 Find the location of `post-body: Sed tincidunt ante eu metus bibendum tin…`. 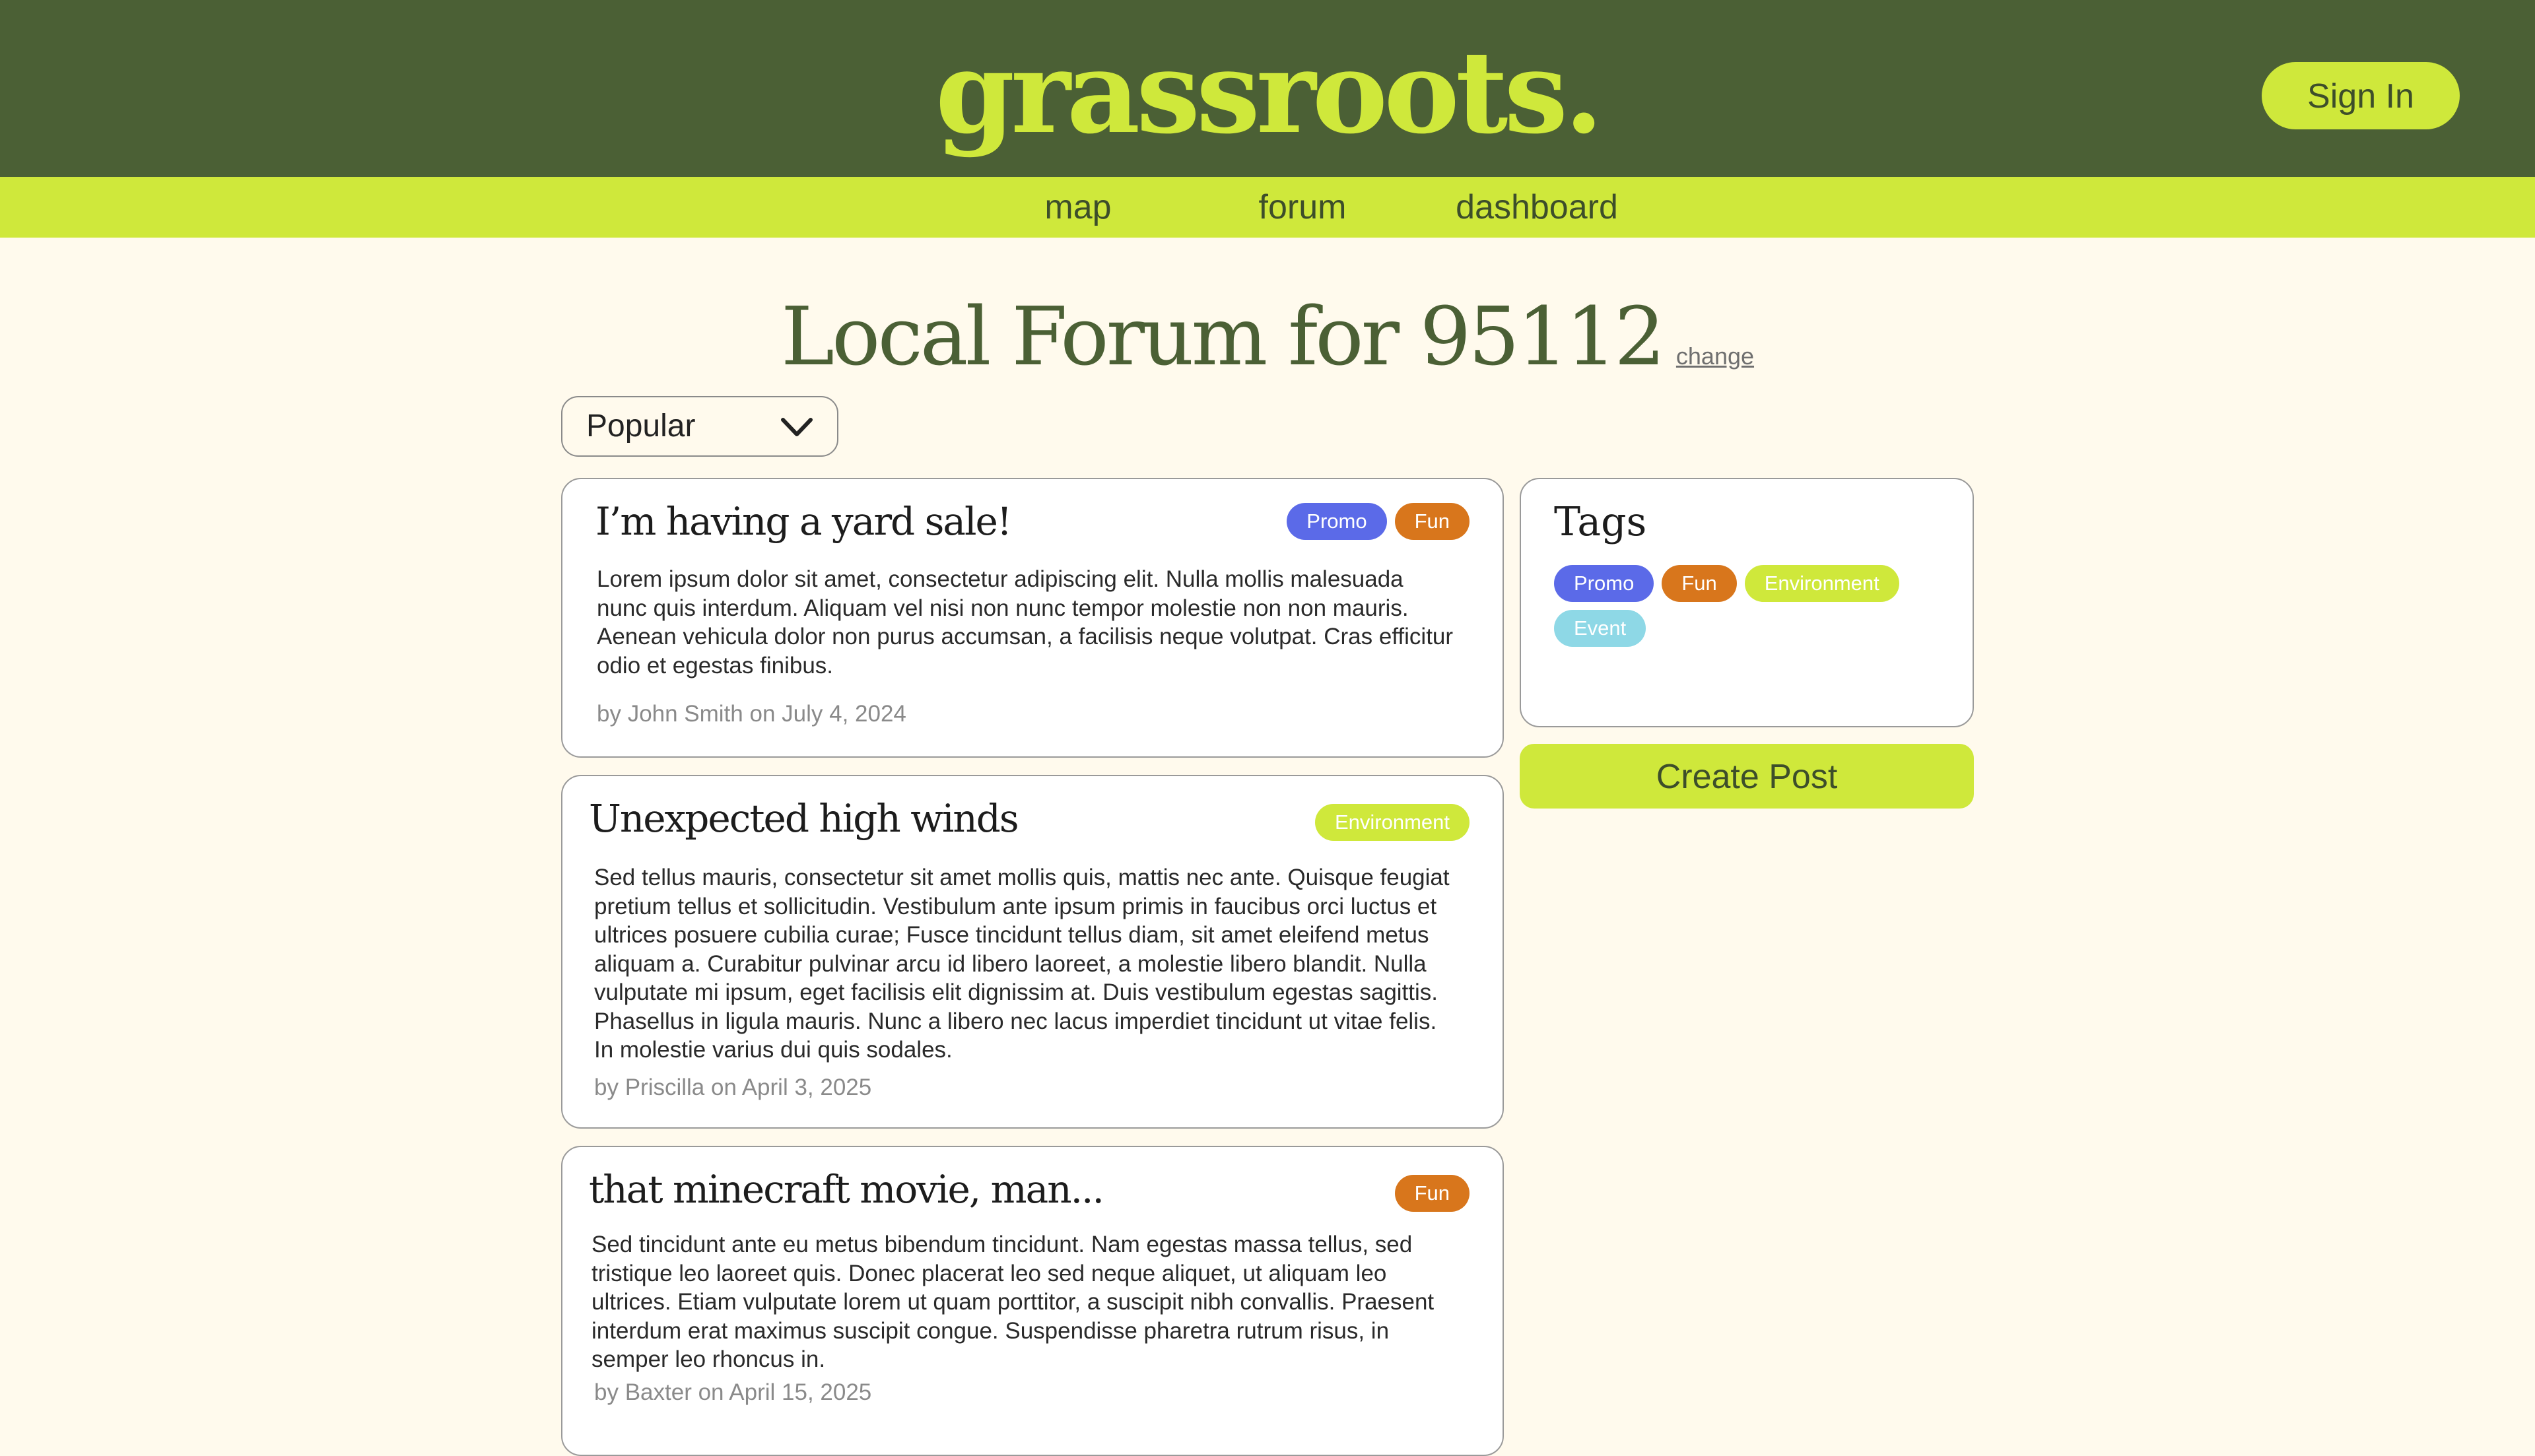

post-body: Sed tincidunt ante eu metus bibendum tin… is located at coordinates (1013, 1302).